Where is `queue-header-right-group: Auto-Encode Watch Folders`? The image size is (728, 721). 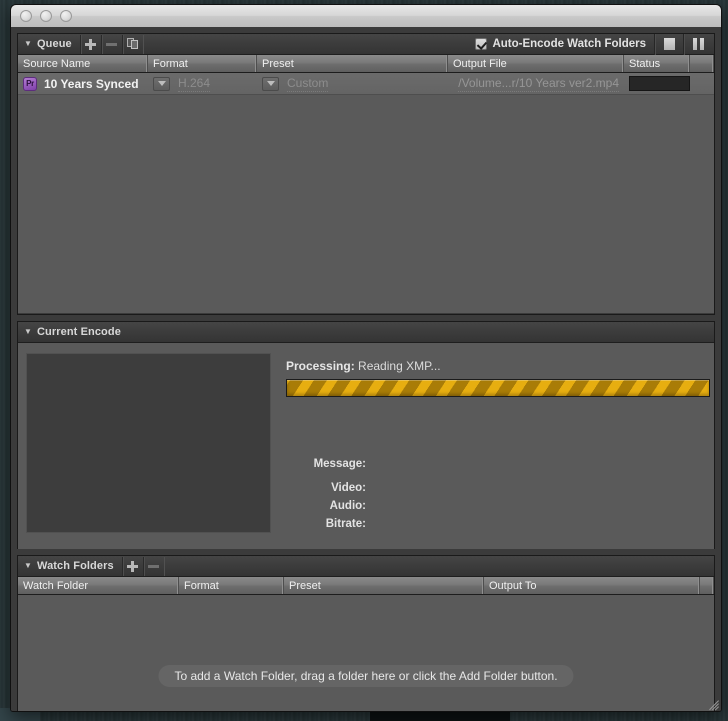 queue-header-right-group: Auto-Encode Watch Folders is located at coordinates (591, 44).